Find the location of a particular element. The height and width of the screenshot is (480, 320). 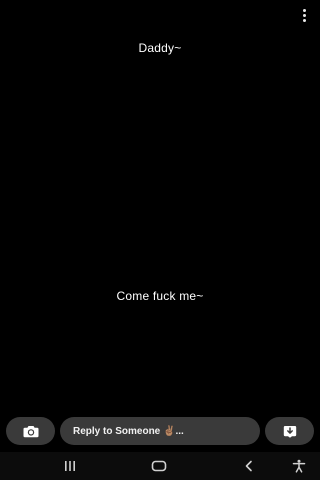

home-button is located at coordinates (159, 466).